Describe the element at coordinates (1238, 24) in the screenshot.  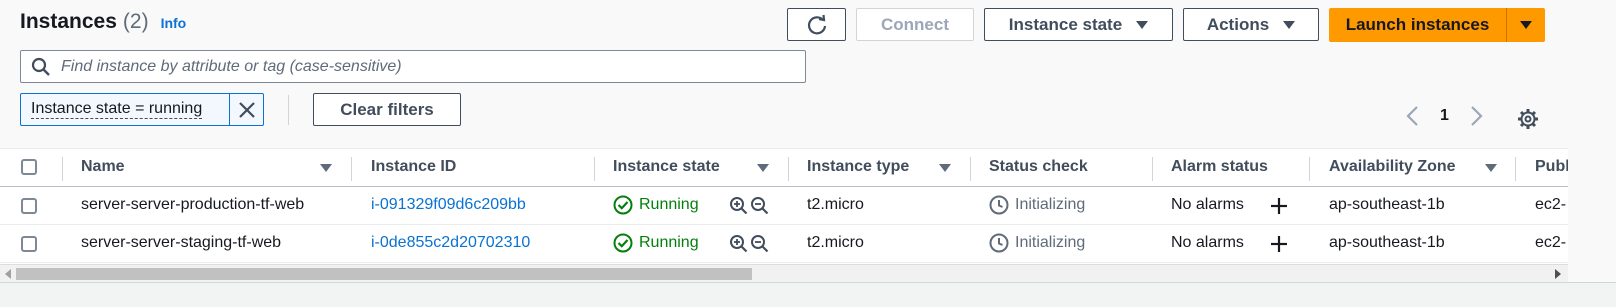
I see `actions-label: Actions` at that location.